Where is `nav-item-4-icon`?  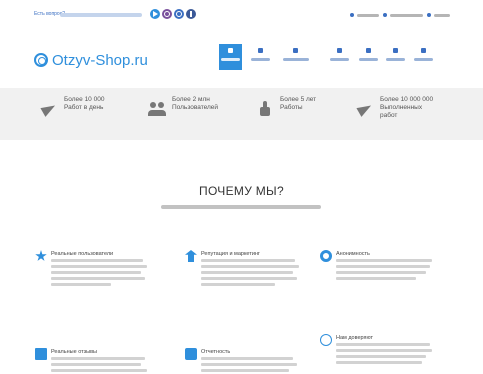
nav-item-4-icon is located at coordinates (339, 50).